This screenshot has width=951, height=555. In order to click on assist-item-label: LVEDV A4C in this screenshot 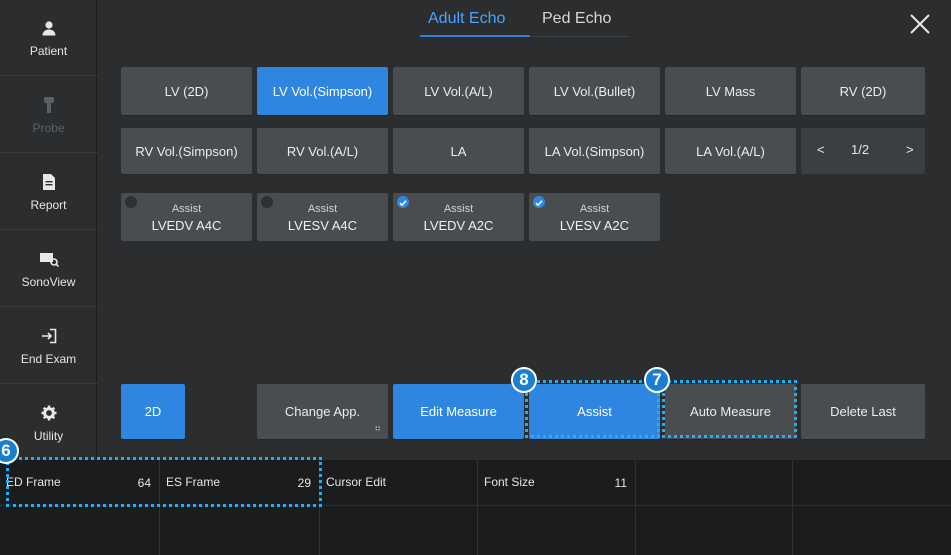, I will do `click(186, 225)`.